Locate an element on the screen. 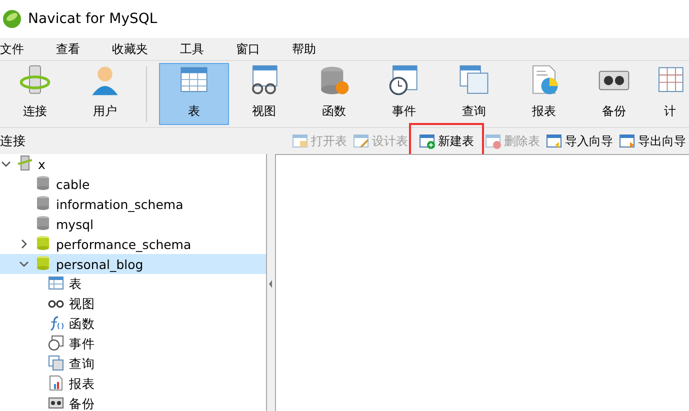 Image resolution: width=689 pixels, height=411 pixels. tree-item: mysql is located at coordinates (133, 224).